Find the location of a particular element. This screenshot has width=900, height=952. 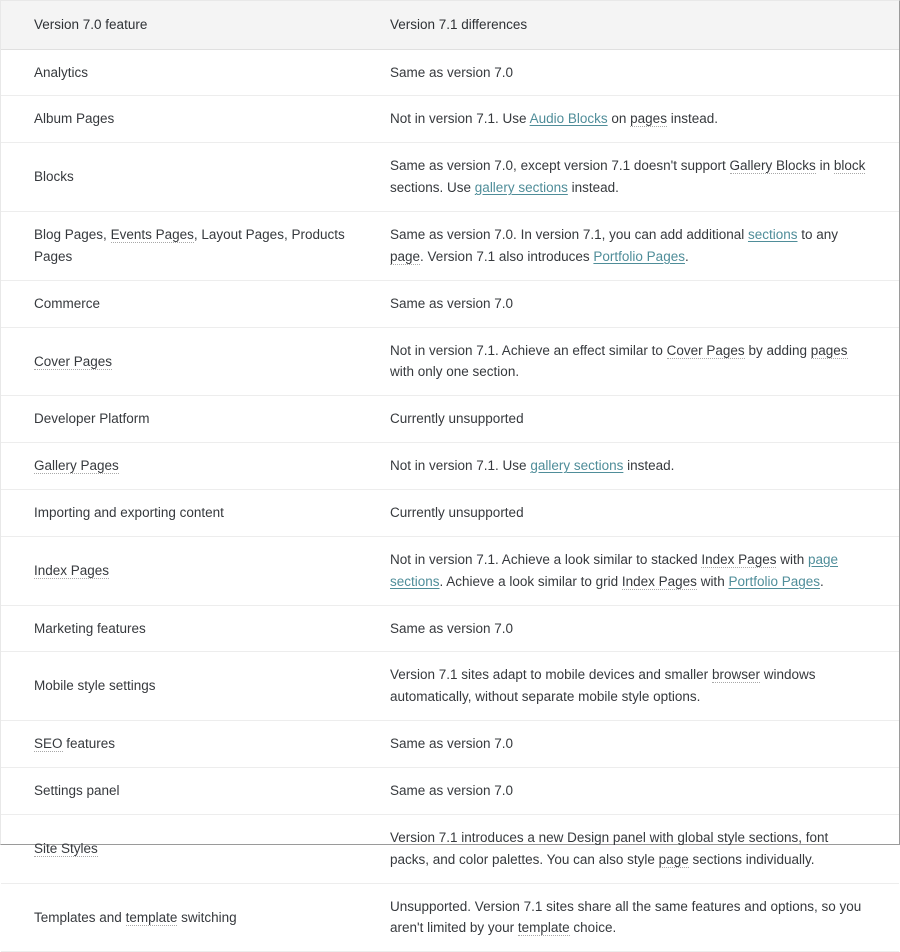

glossary-term: SEO is located at coordinates (48, 744).